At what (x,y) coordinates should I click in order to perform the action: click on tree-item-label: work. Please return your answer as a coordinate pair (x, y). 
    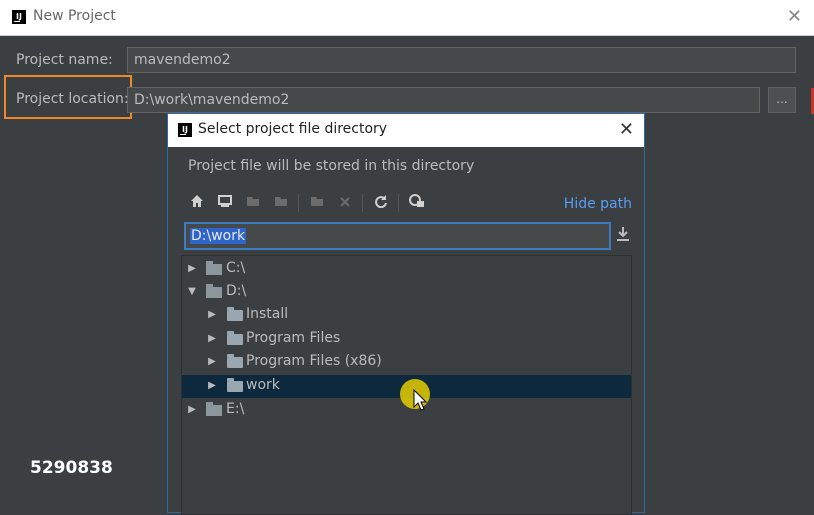
    Looking at the image, I should click on (263, 385).